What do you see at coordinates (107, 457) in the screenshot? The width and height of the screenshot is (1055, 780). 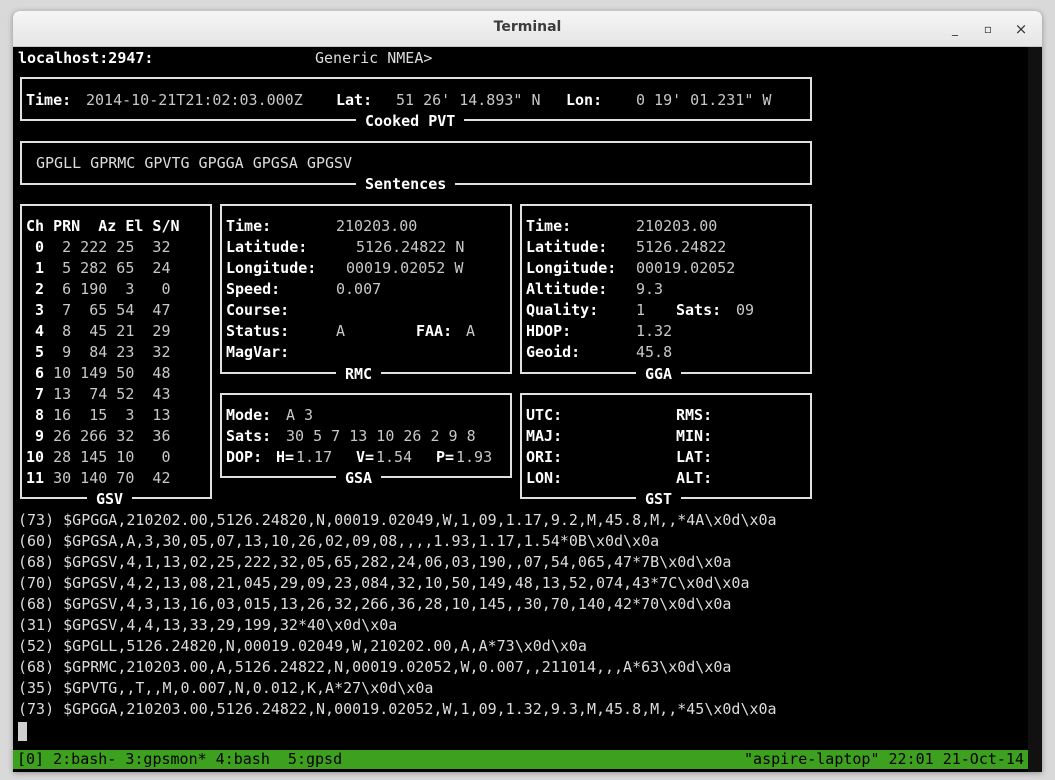 I see `gsv-sat-data: 28 145 10 0` at bounding box center [107, 457].